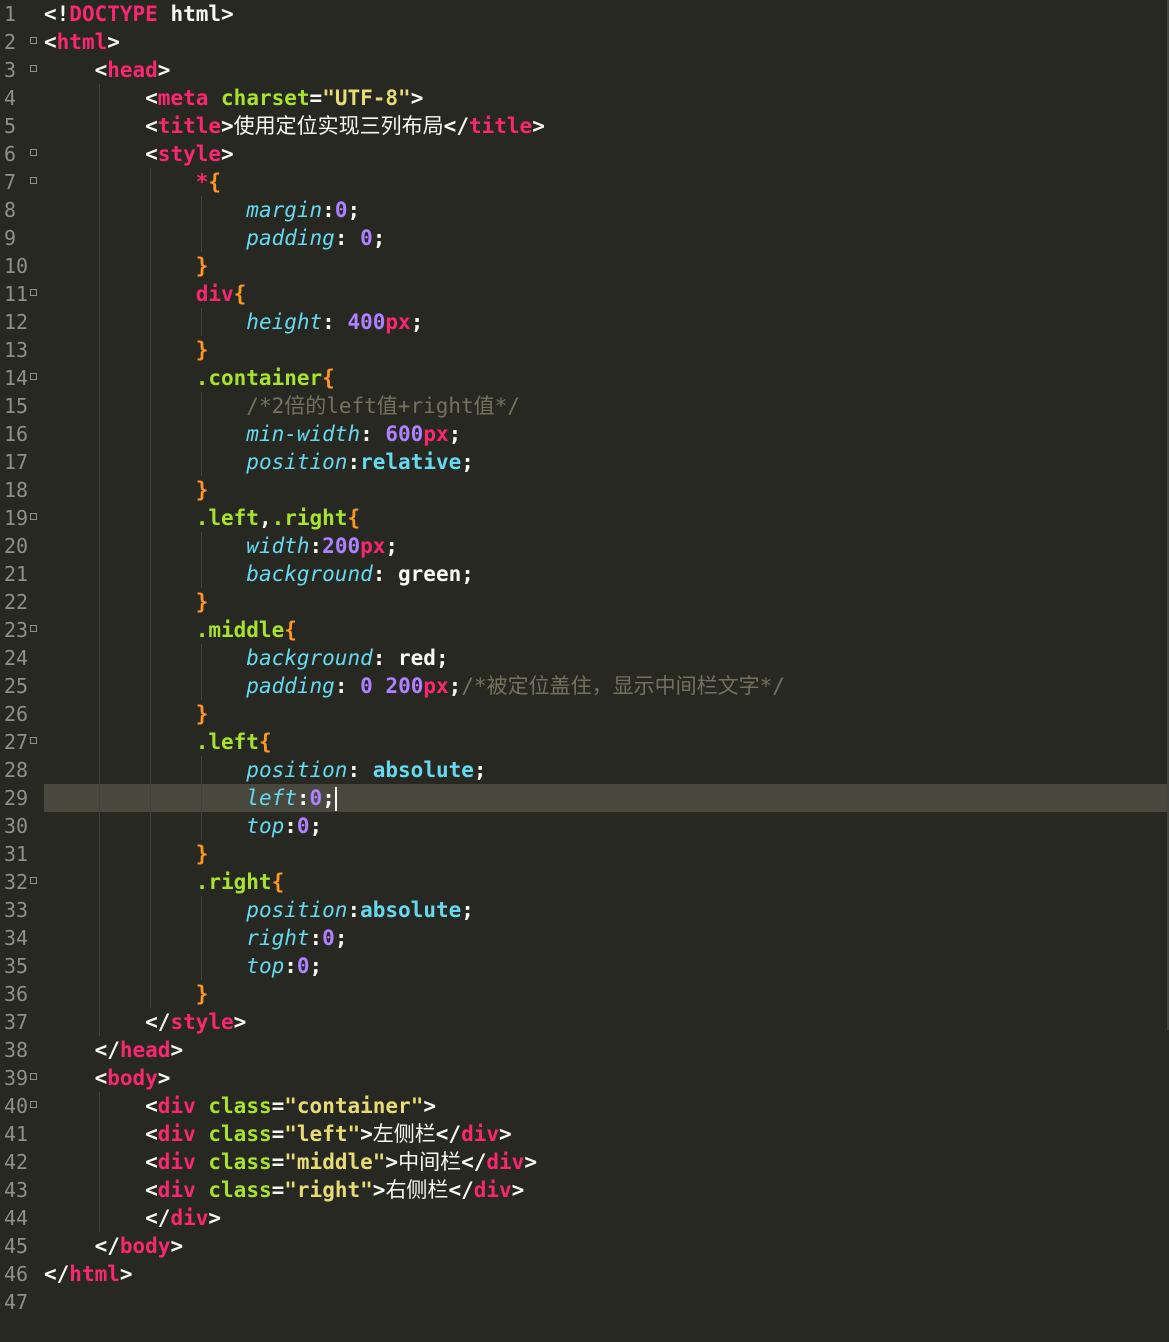 Image resolution: width=1169 pixels, height=1342 pixels. I want to click on code-line: min-width: 600px;, so click(605, 434).